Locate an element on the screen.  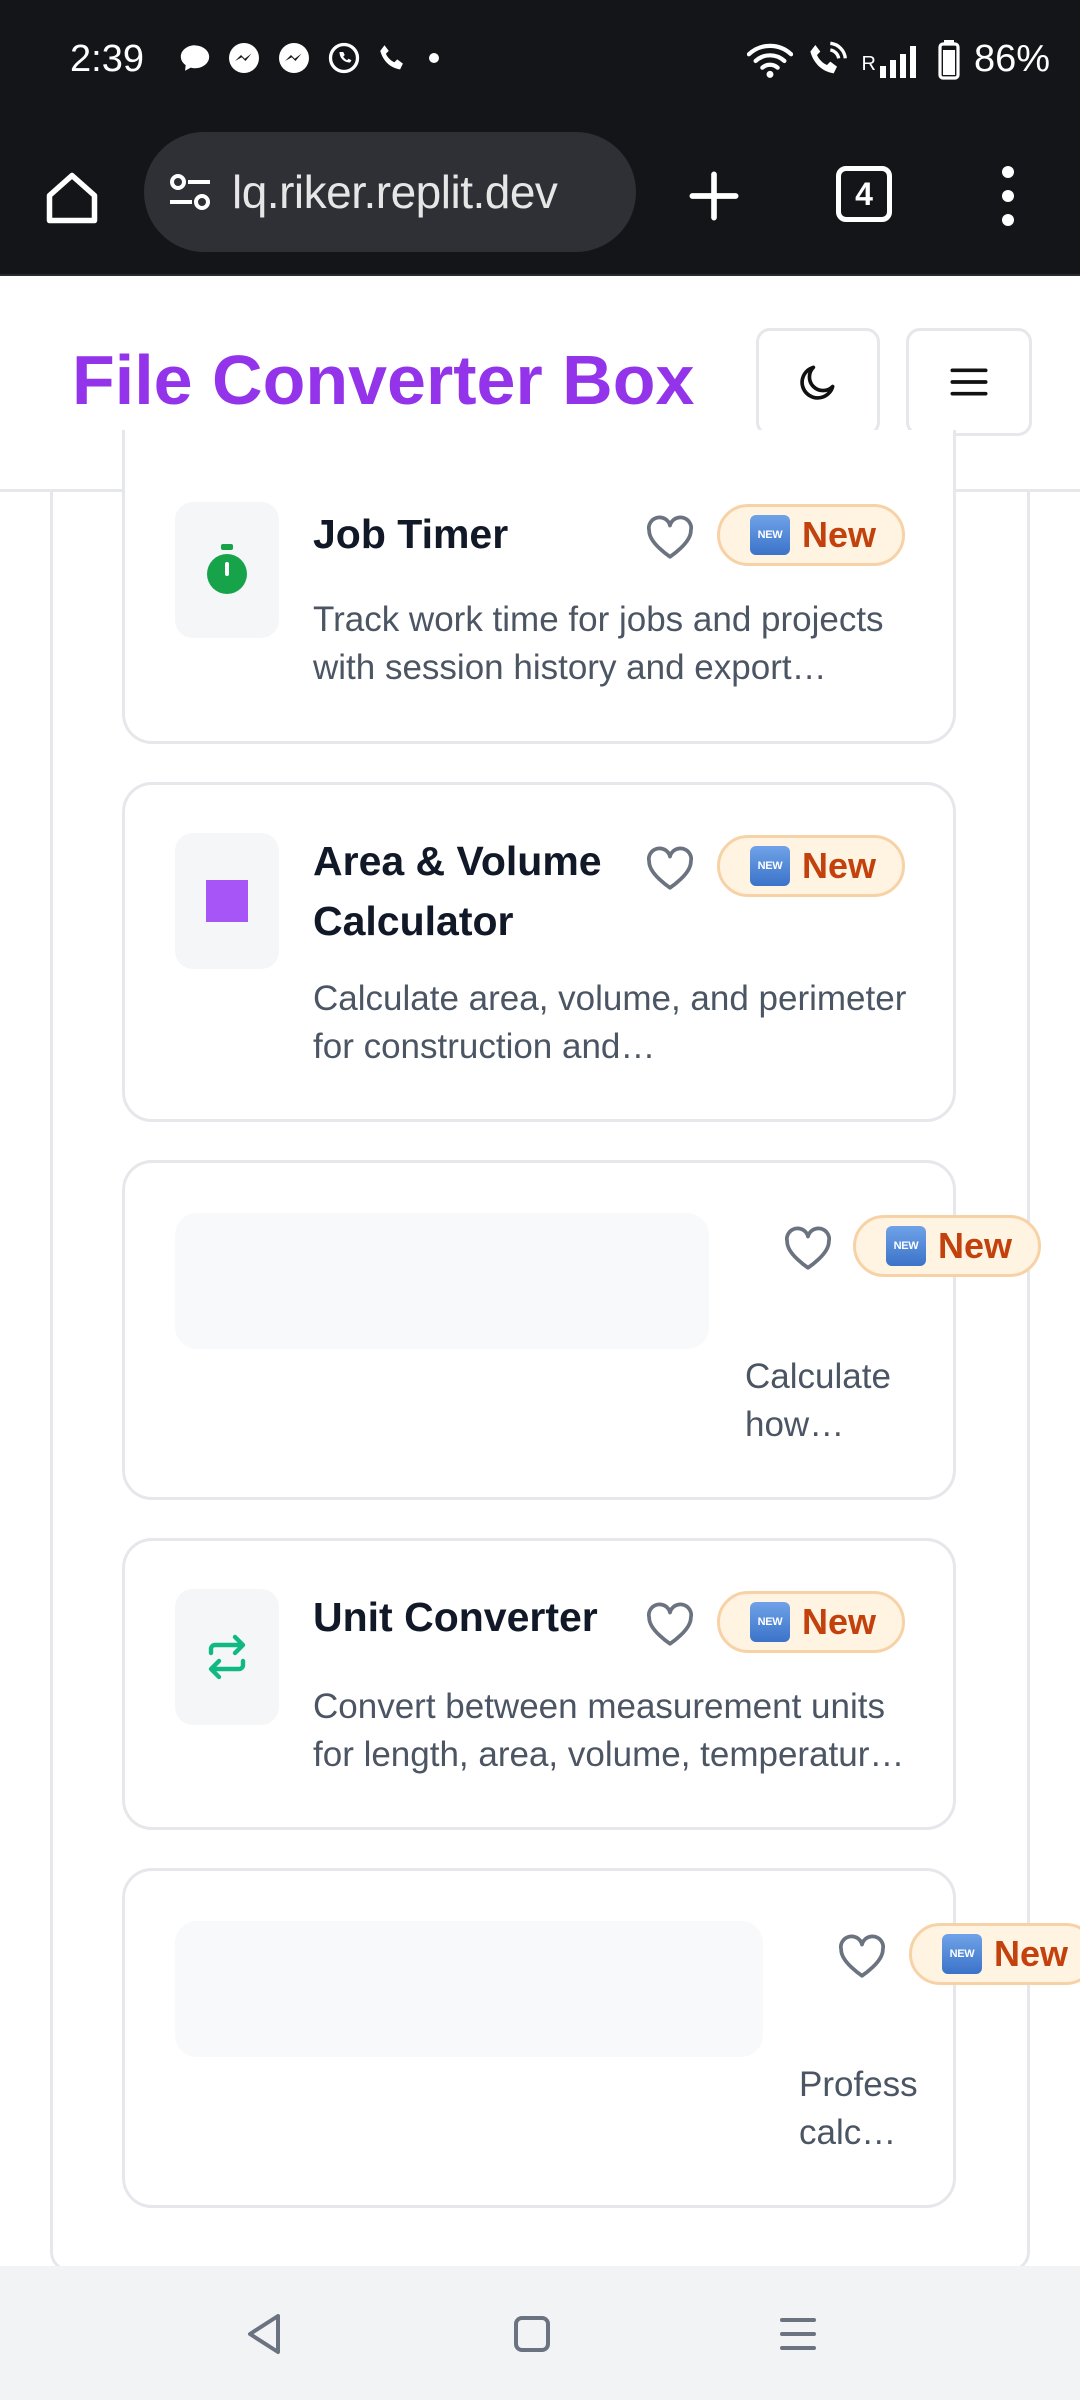
app-title: File Converter Box is located at coordinates (383, 380).